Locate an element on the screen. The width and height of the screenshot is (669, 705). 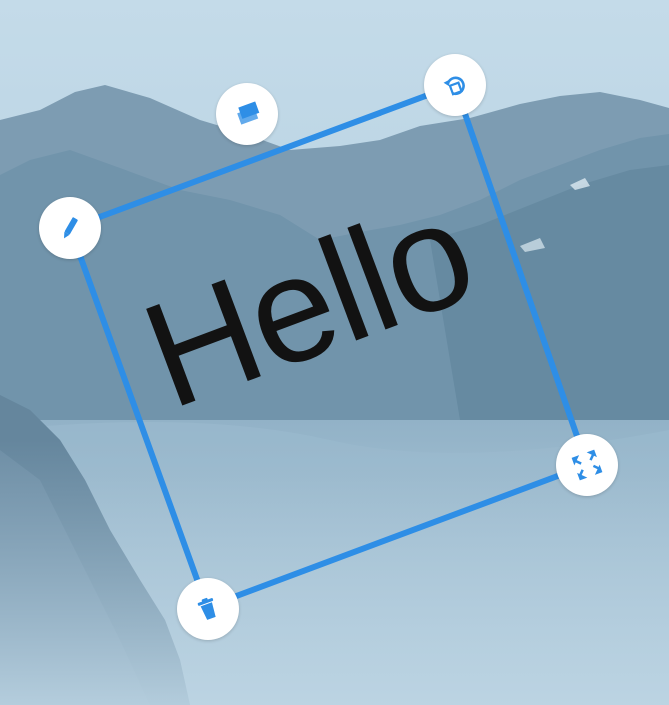
pencil-icon is located at coordinates (71, 228).